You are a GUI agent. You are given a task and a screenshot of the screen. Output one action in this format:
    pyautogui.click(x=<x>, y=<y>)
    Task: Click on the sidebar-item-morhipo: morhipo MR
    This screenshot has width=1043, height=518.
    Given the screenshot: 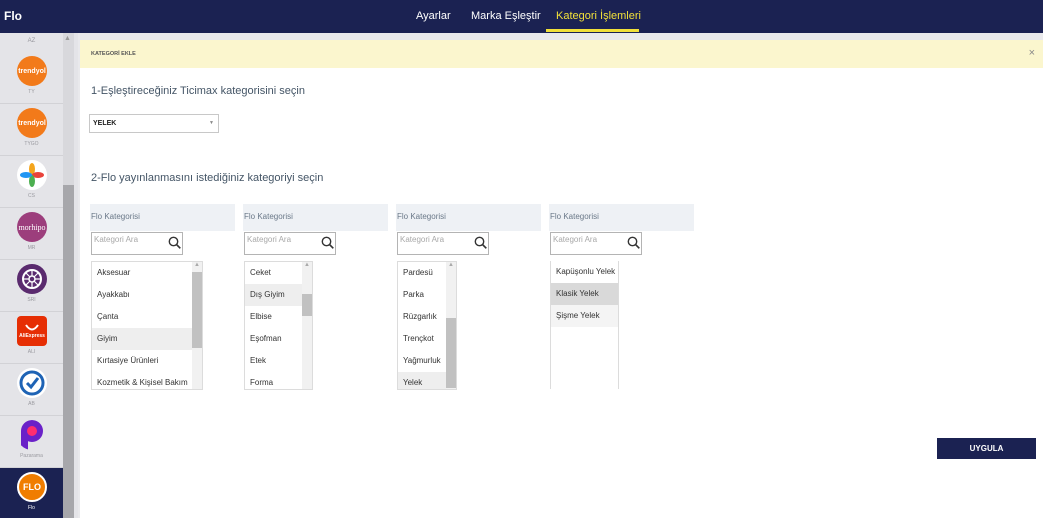 What is the action you would take?
    pyautogui.click(x=31, y=234)
    